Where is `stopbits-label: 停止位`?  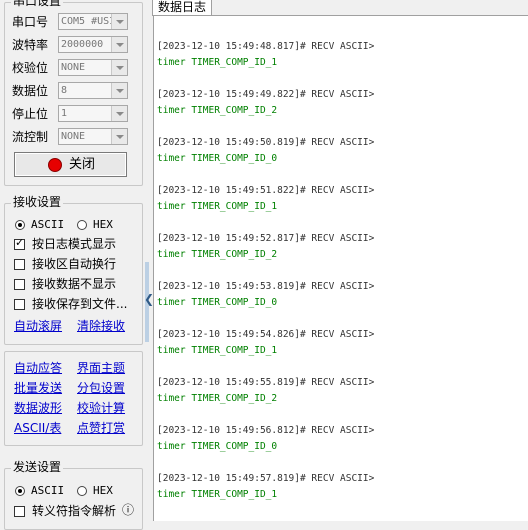 stopbits-label: 停止位 is located at coordinates (30, 114).